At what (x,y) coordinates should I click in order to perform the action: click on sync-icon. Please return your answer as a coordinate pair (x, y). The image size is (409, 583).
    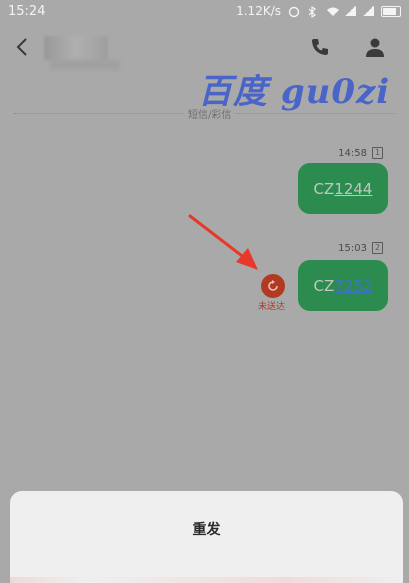
    Looking at the image, I should click on (294, 12).